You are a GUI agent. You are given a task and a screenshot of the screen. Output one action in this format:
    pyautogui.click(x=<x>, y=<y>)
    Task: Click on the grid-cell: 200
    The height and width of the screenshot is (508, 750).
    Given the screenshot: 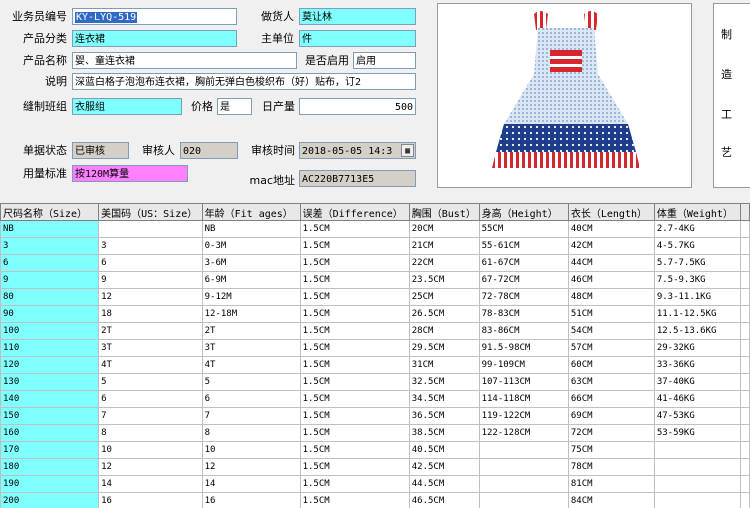 What is the action you would take?
    pyautogui.click(x=50, y=500)
    